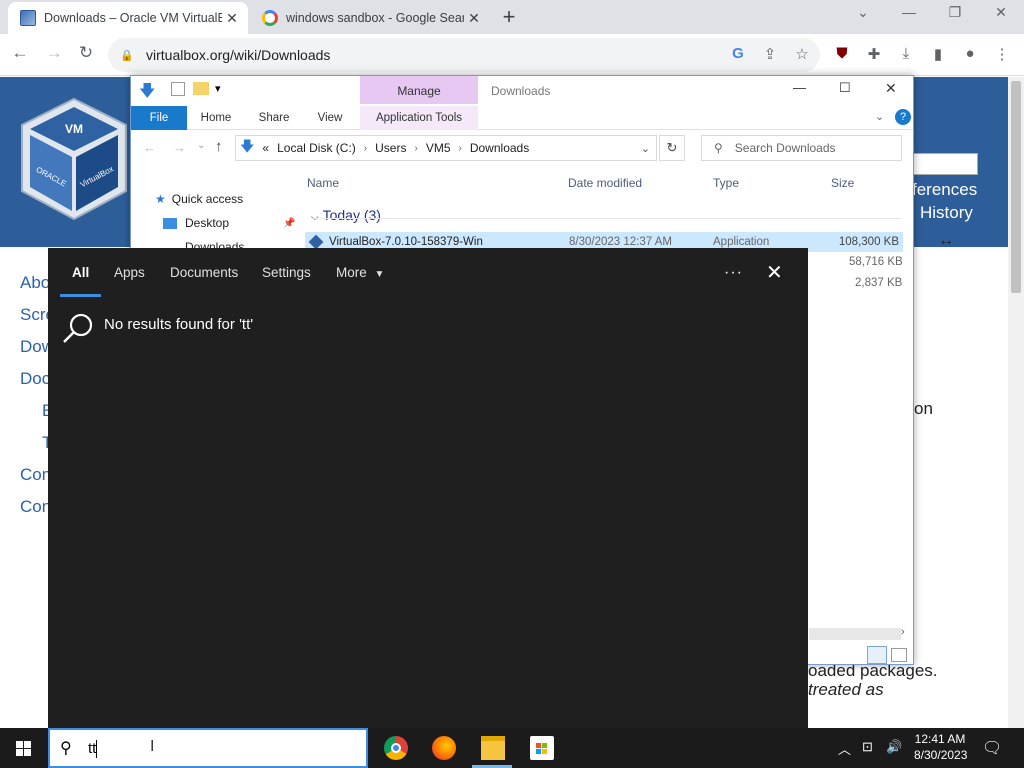 This screenshot has width=1024, height=768. I want to click on chrome-center, so click(396, 748).